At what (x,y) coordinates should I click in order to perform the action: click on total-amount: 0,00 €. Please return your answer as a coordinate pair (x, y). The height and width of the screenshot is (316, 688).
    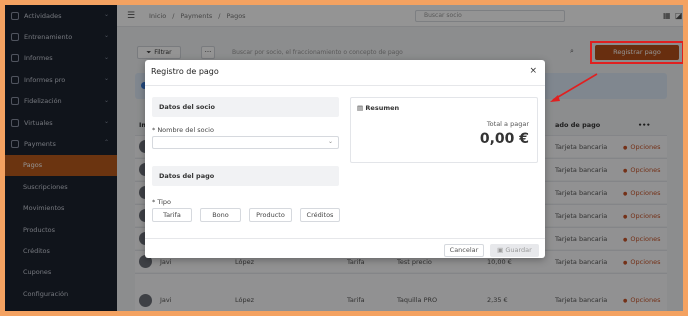
    Looking at the image, I should click on (504, 139).